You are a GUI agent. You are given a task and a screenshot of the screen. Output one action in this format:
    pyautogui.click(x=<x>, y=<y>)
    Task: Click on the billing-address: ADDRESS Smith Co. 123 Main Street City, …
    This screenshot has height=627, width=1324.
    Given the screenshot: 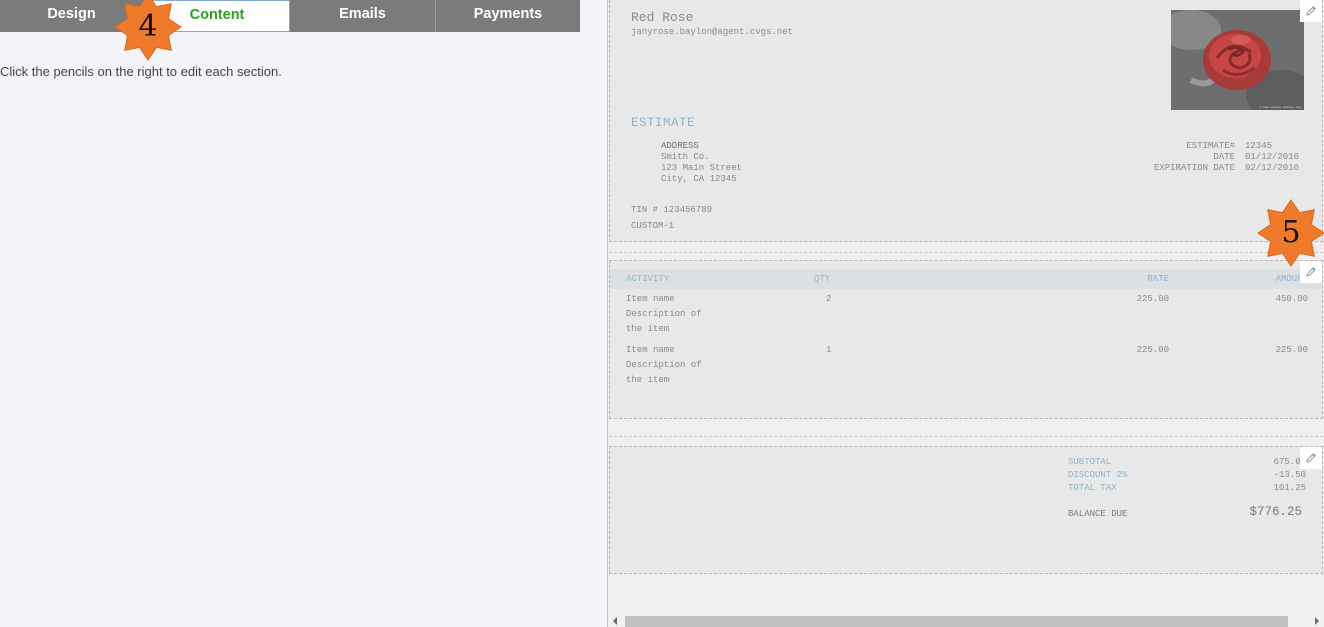 What is the action you would take?
    pyautogui.click(x=701, y=163)
    